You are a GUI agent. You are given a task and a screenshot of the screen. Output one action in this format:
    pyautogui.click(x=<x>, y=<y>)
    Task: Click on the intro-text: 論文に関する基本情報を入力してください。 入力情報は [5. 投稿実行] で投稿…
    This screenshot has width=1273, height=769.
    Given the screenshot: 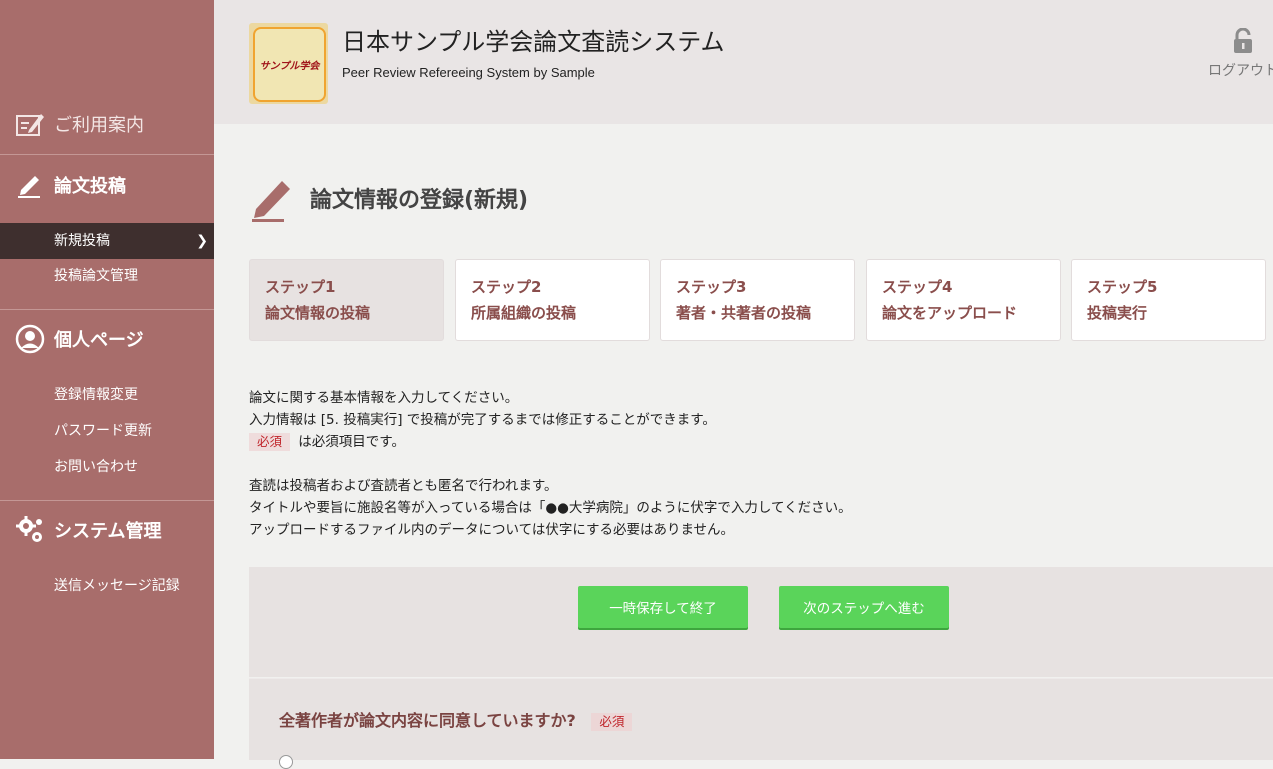 What is the action you would take?
    pyautogui.click(x=550, y=464)
    